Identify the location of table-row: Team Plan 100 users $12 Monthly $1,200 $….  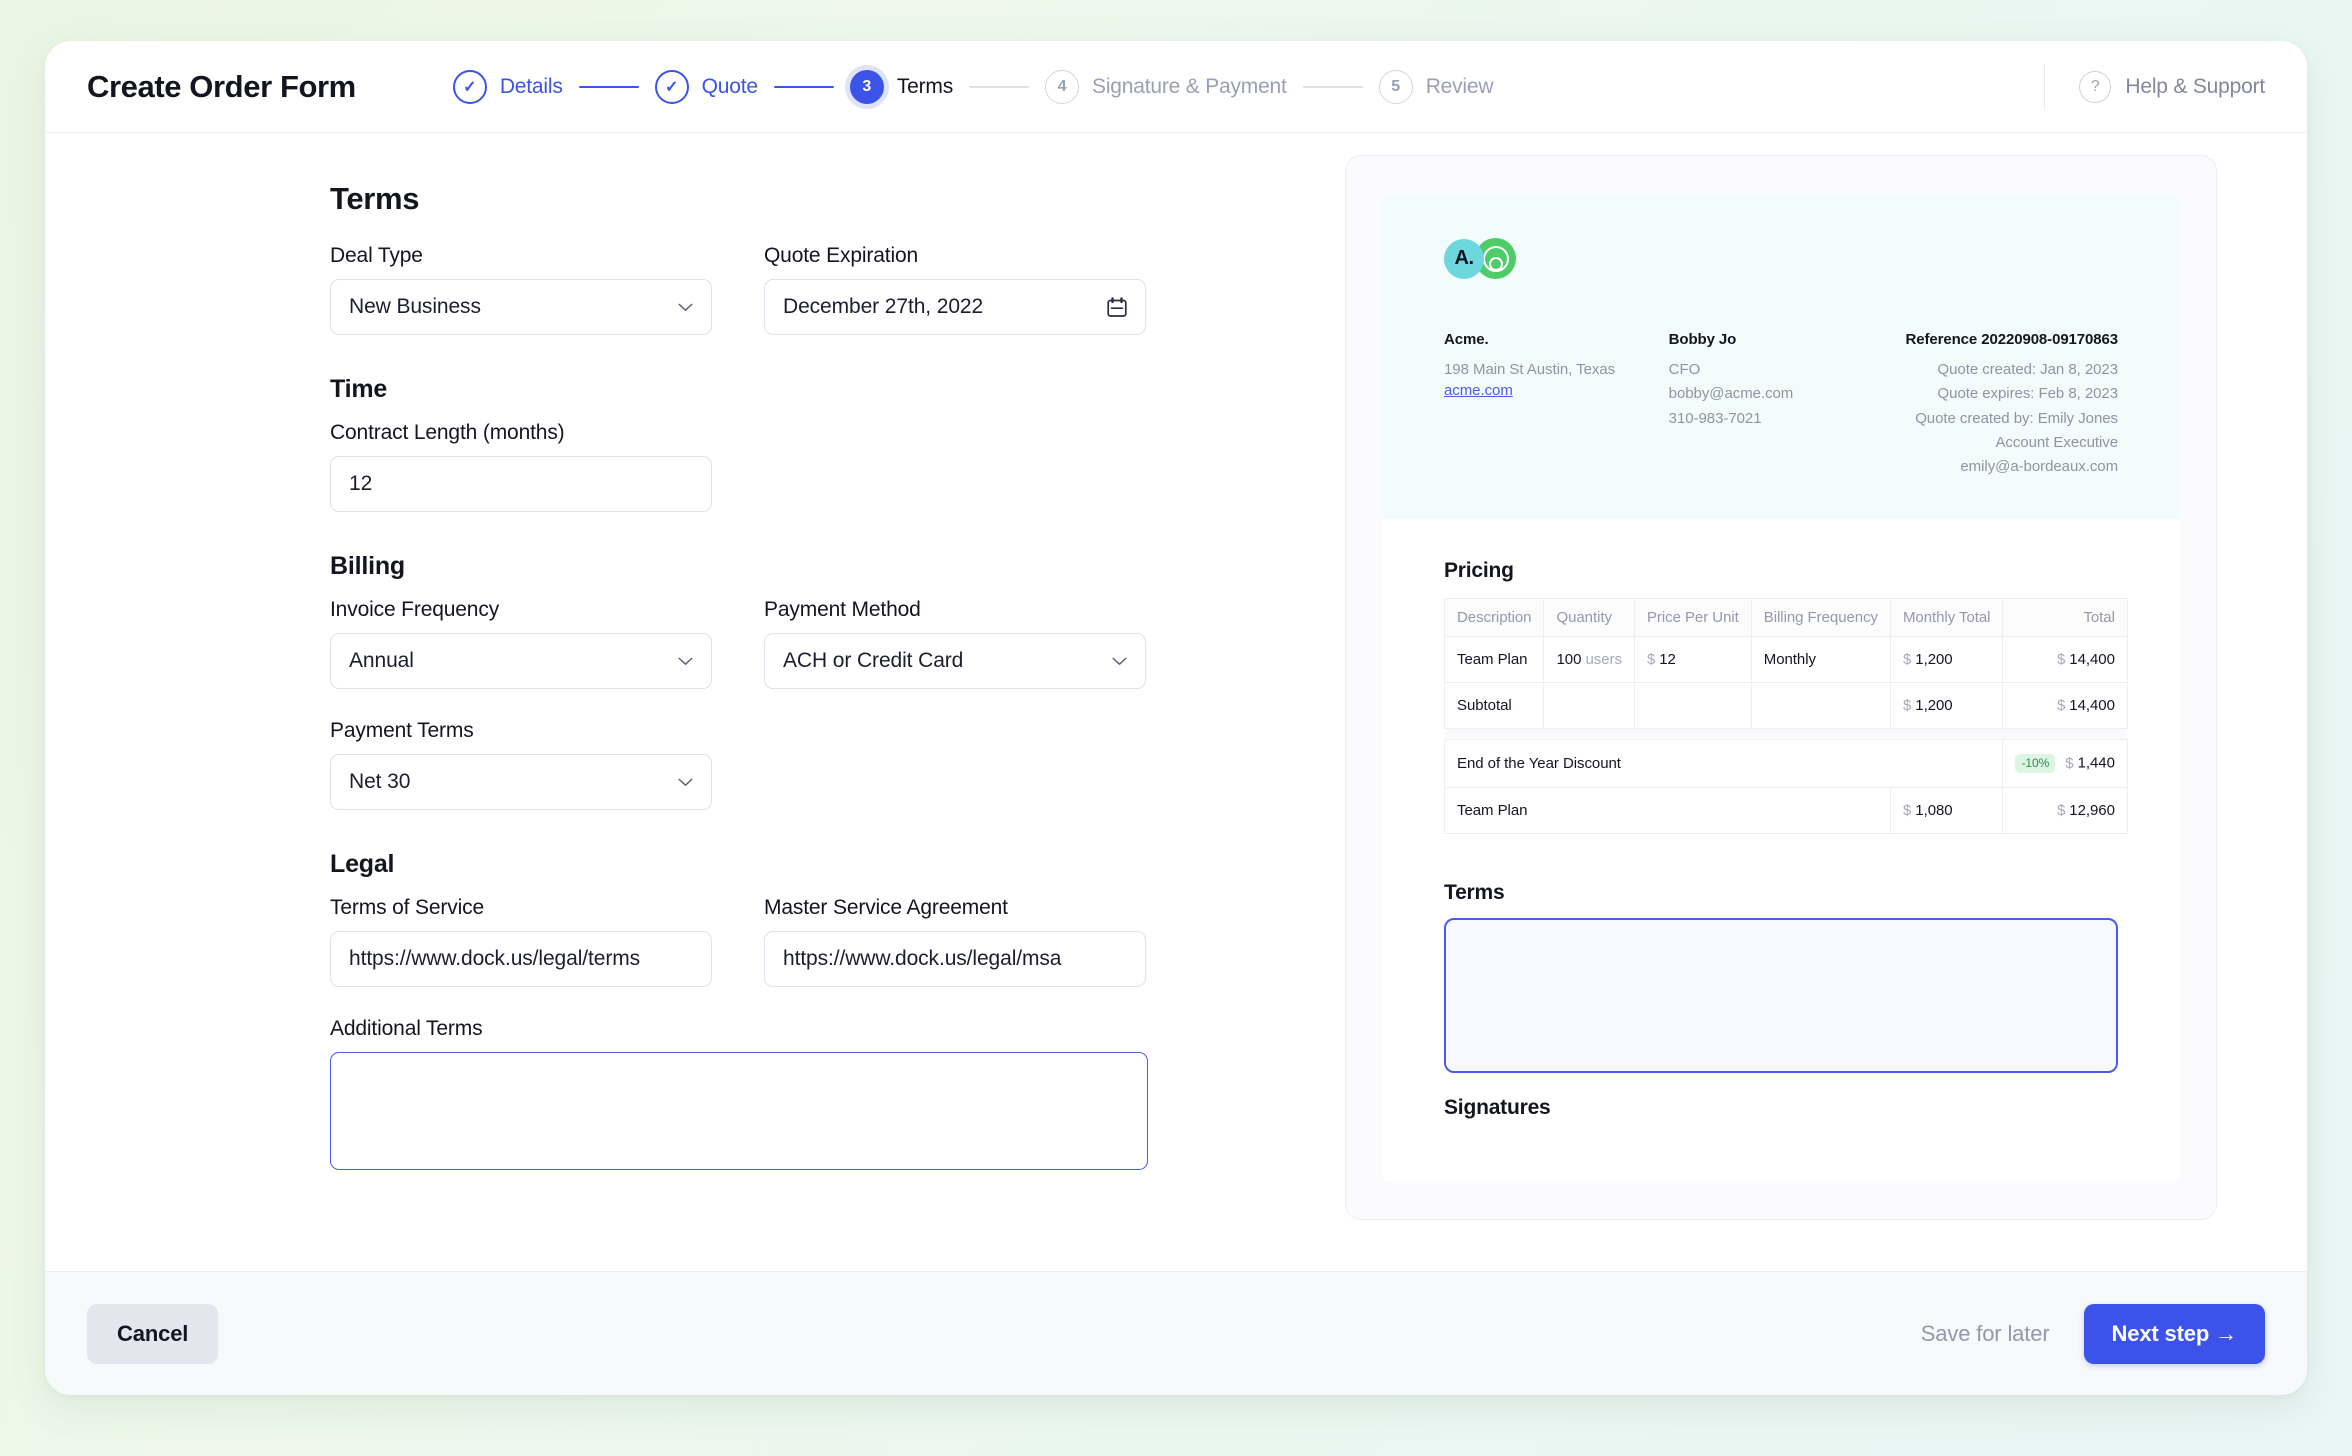
(1785, 660).